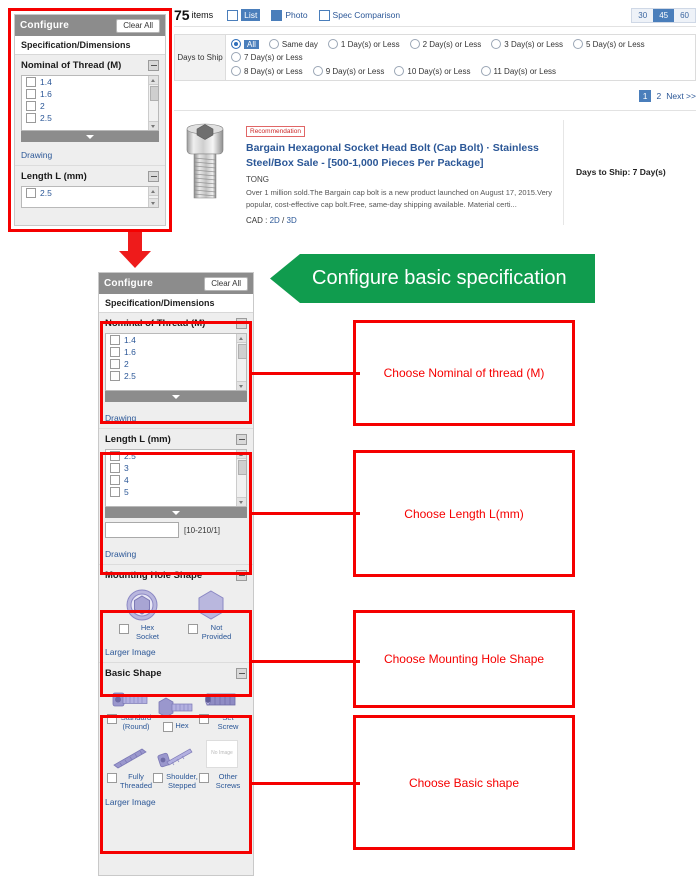  Describe the element at coordinates (176, 372) in the screenshot. I see `nominal-highlight-box` at that location.